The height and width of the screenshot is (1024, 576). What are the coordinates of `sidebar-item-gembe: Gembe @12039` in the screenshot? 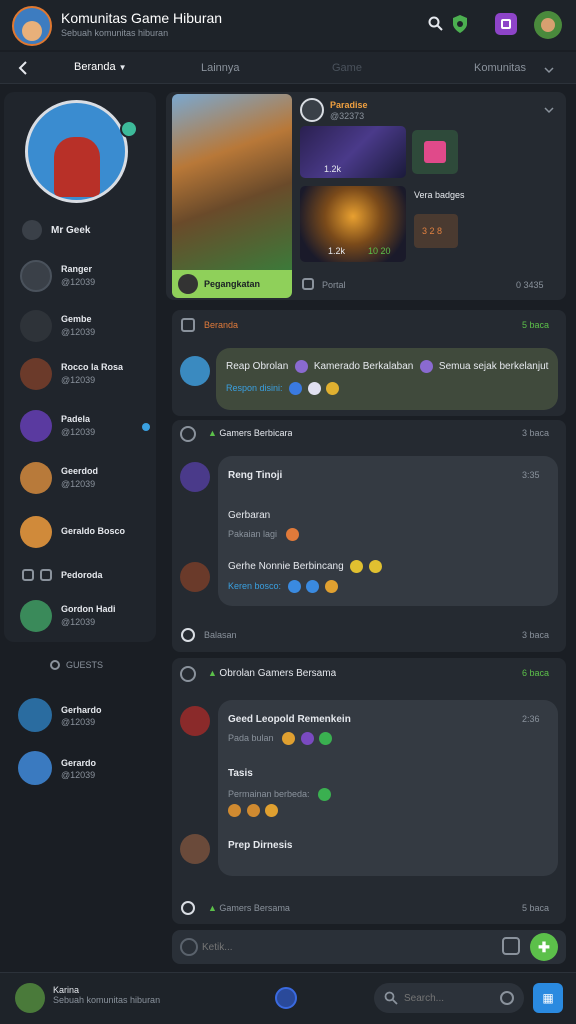 It's located at (85, 328).